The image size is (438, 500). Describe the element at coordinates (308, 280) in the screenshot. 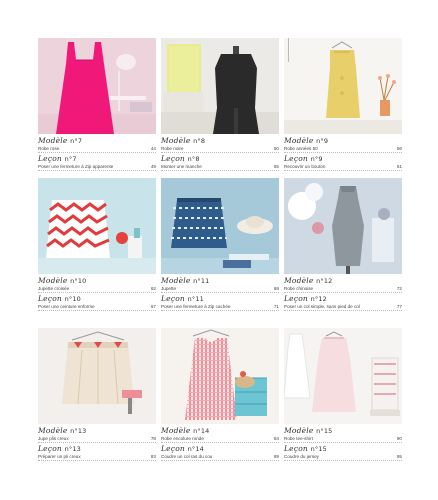

I see `modele-heading: Modèle n°12` at that location.